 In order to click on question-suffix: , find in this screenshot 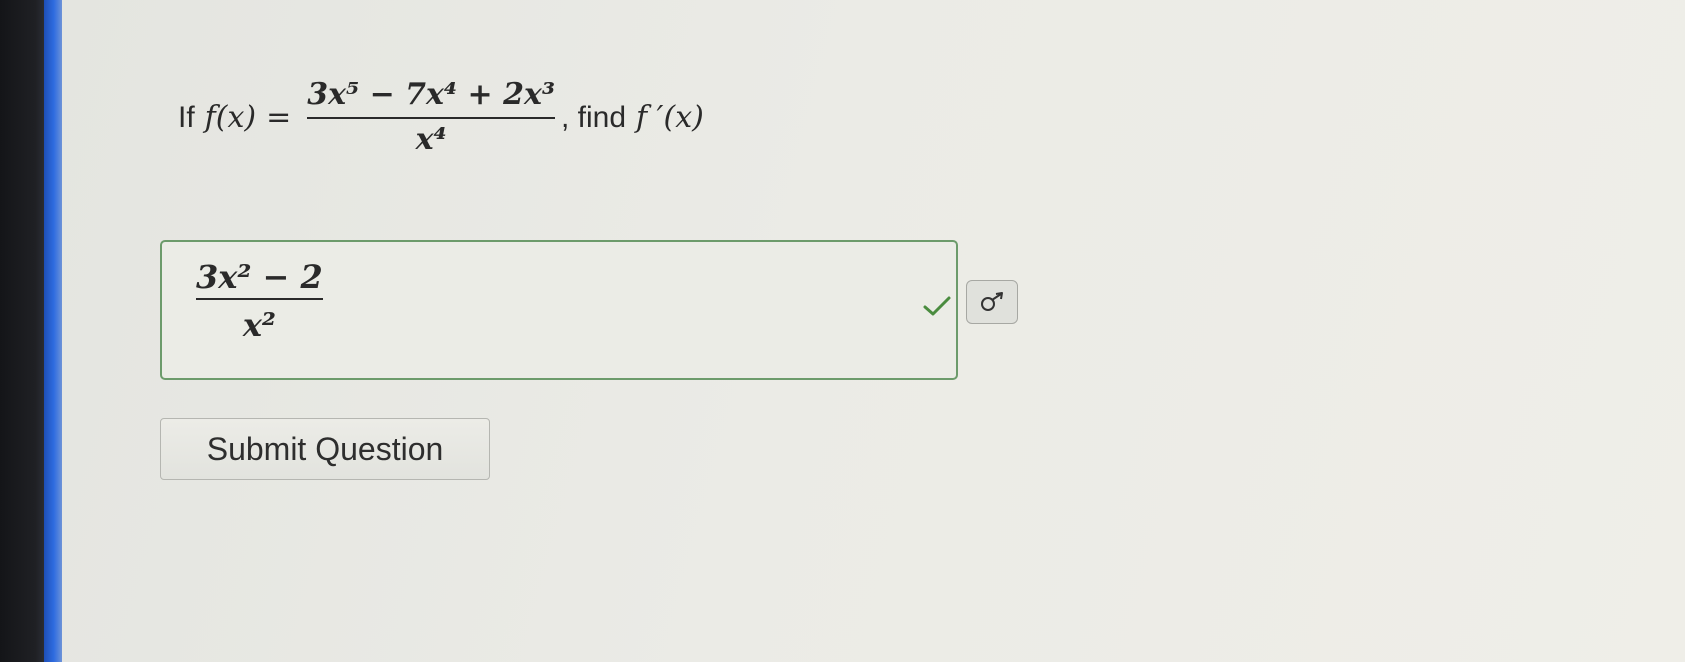, I will do `click(594, 117)`.